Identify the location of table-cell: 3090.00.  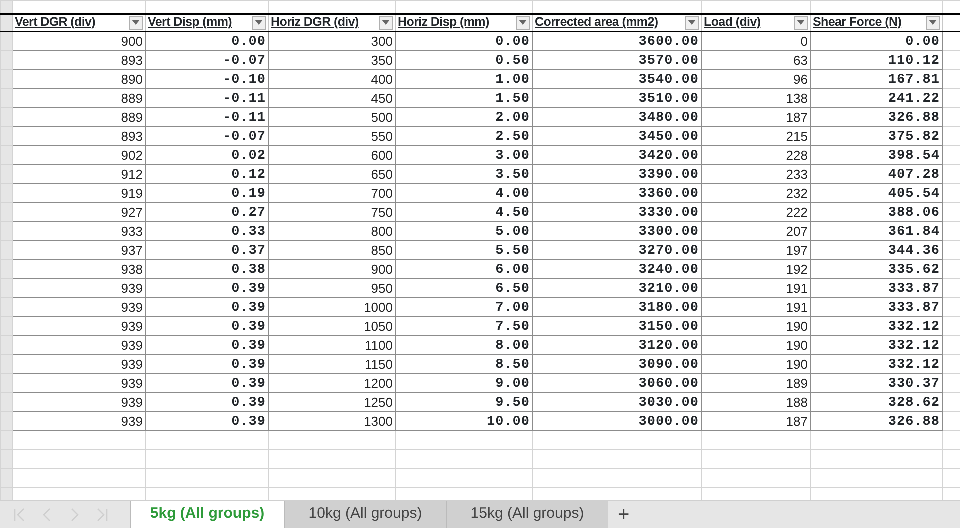
(668, 365).